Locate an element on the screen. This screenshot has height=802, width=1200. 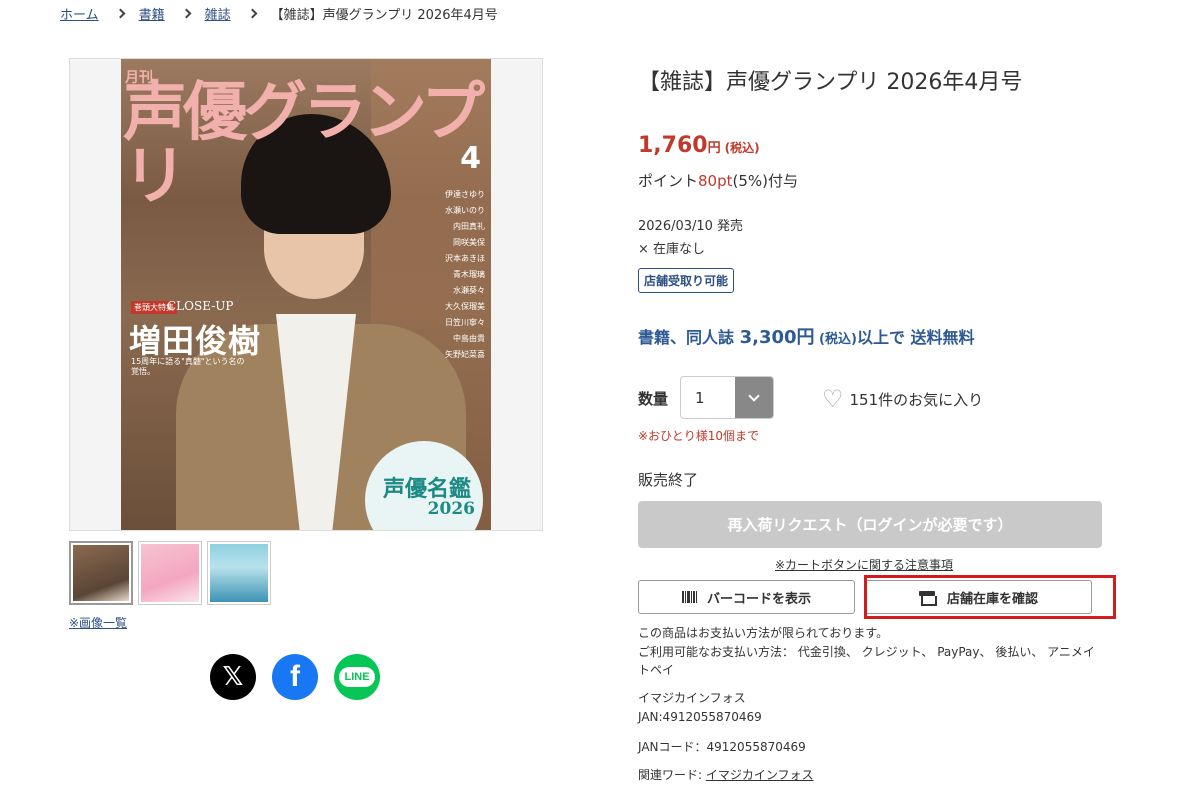
maker-jan: JAN:4912055870469 is located at coordinates (700, 716).